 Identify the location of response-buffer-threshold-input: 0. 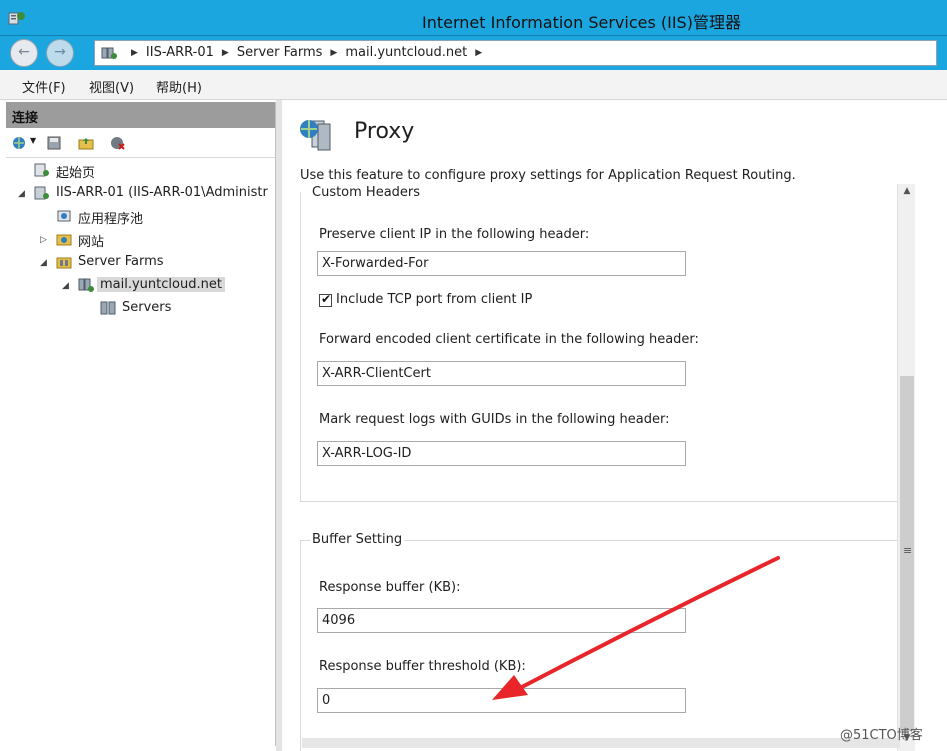
(501, 700).